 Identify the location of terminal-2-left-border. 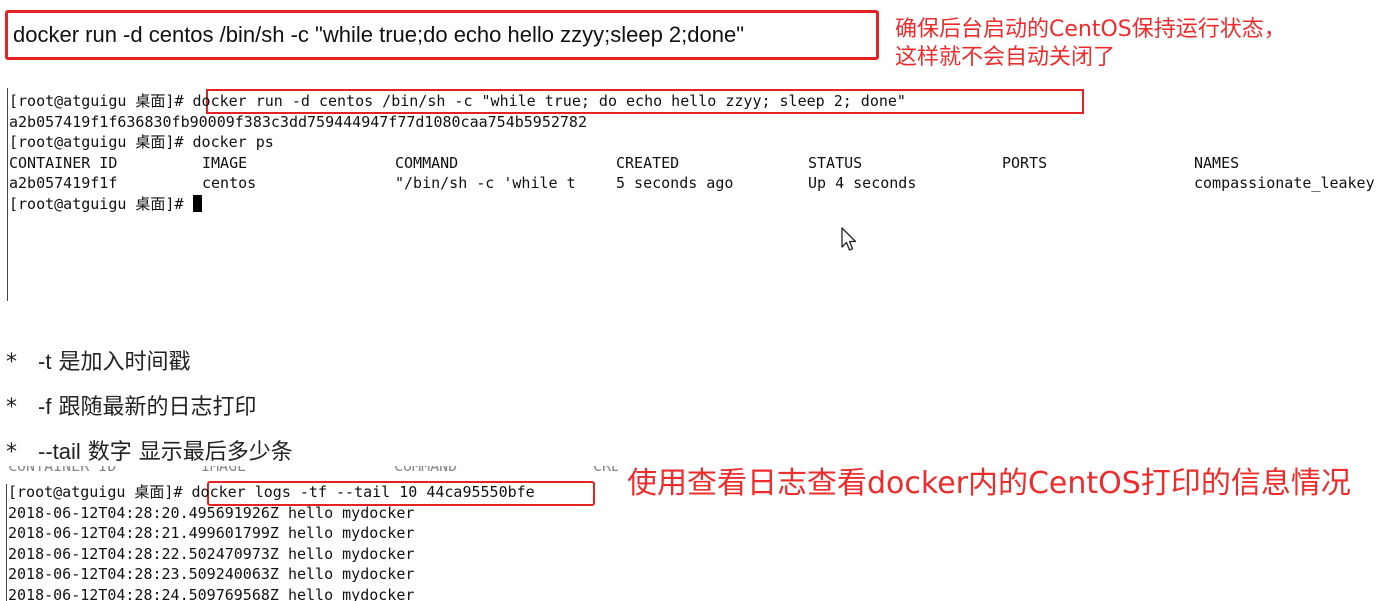
(6, 542).